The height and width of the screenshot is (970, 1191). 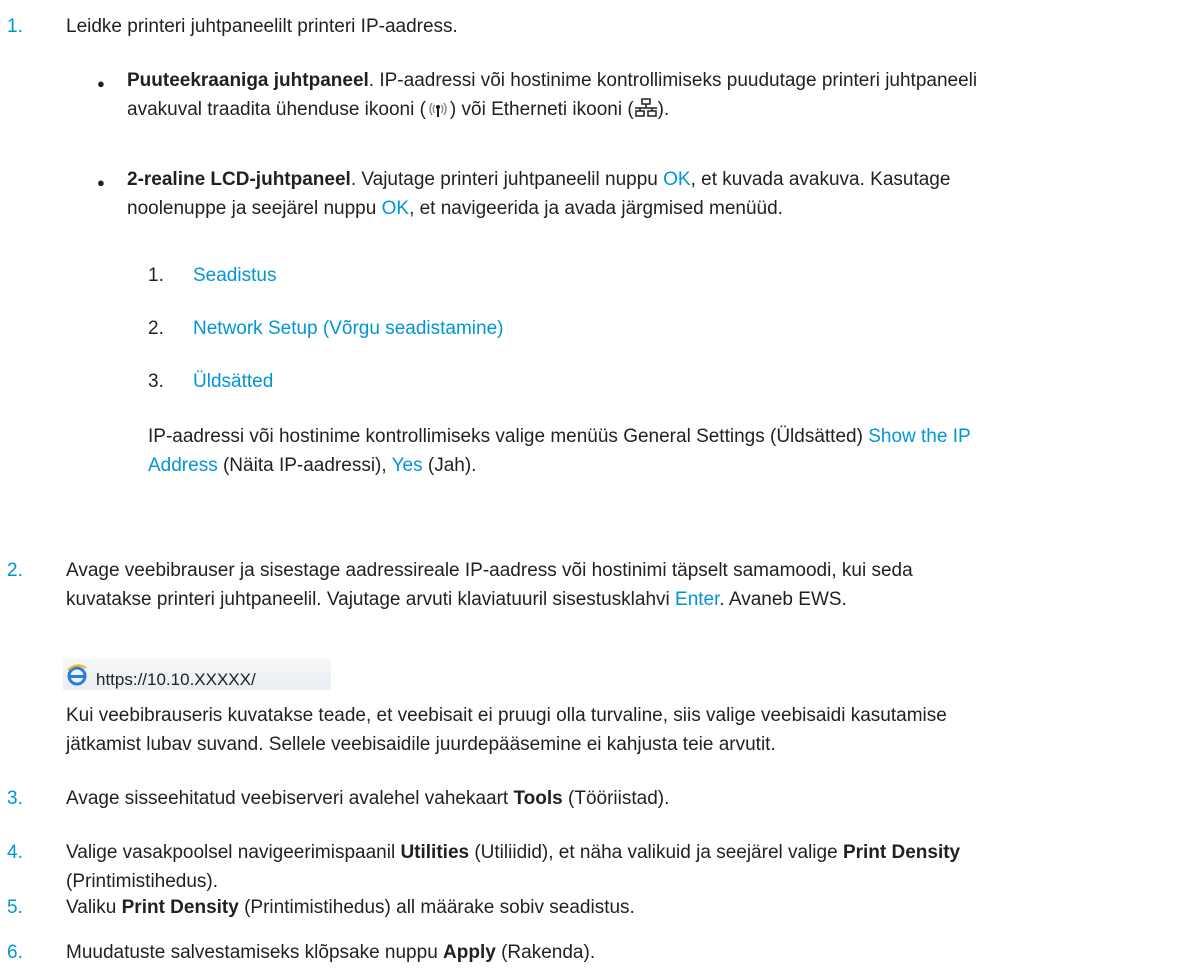 I want to click on bullet-title: Puuteekraaniga juhtpaneel, so click(x=248, y=80).